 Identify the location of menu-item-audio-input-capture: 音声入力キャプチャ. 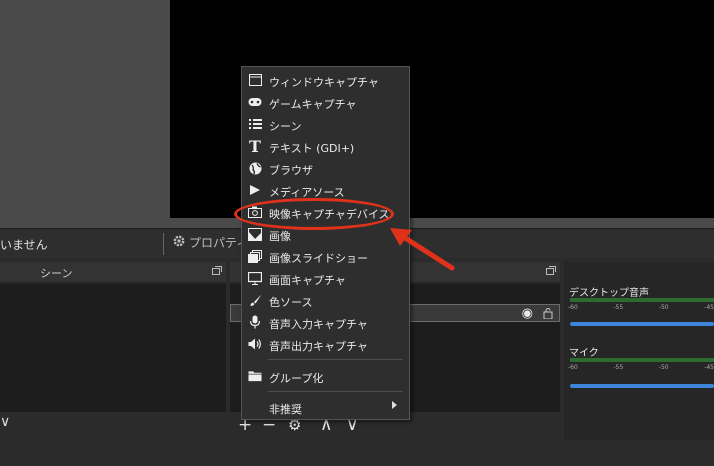
(325, 322).